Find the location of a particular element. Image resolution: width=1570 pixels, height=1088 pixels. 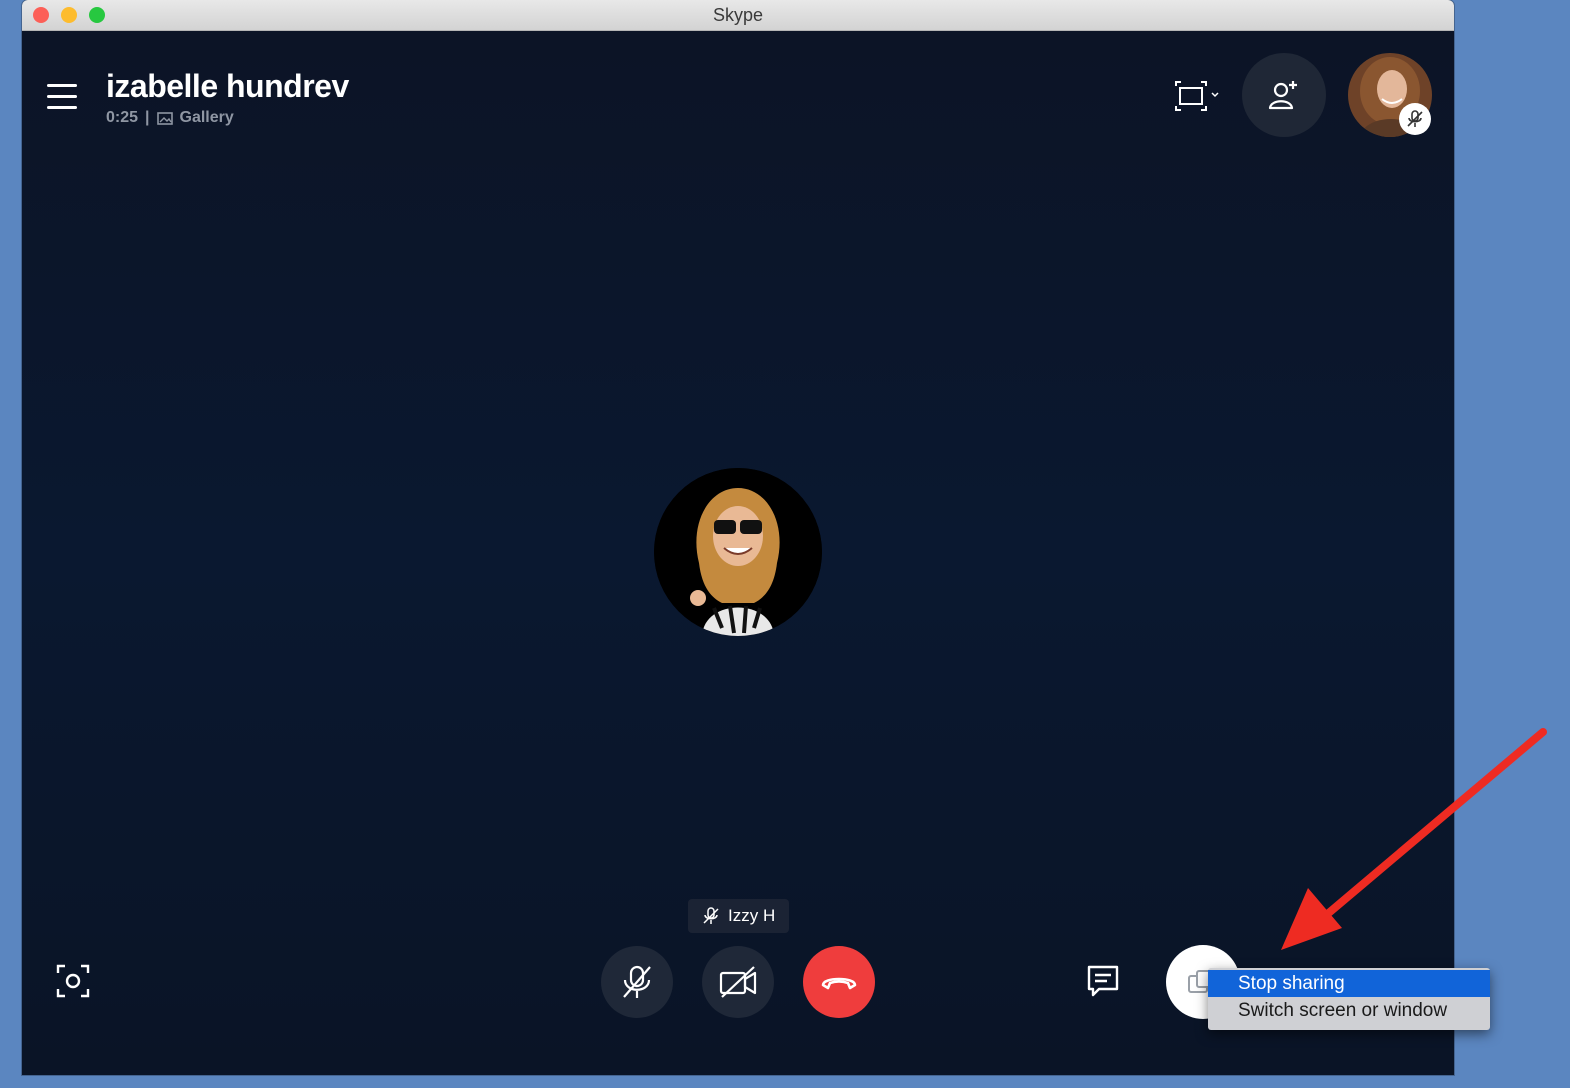

chat-icon is located at coordinates (1103, 981).